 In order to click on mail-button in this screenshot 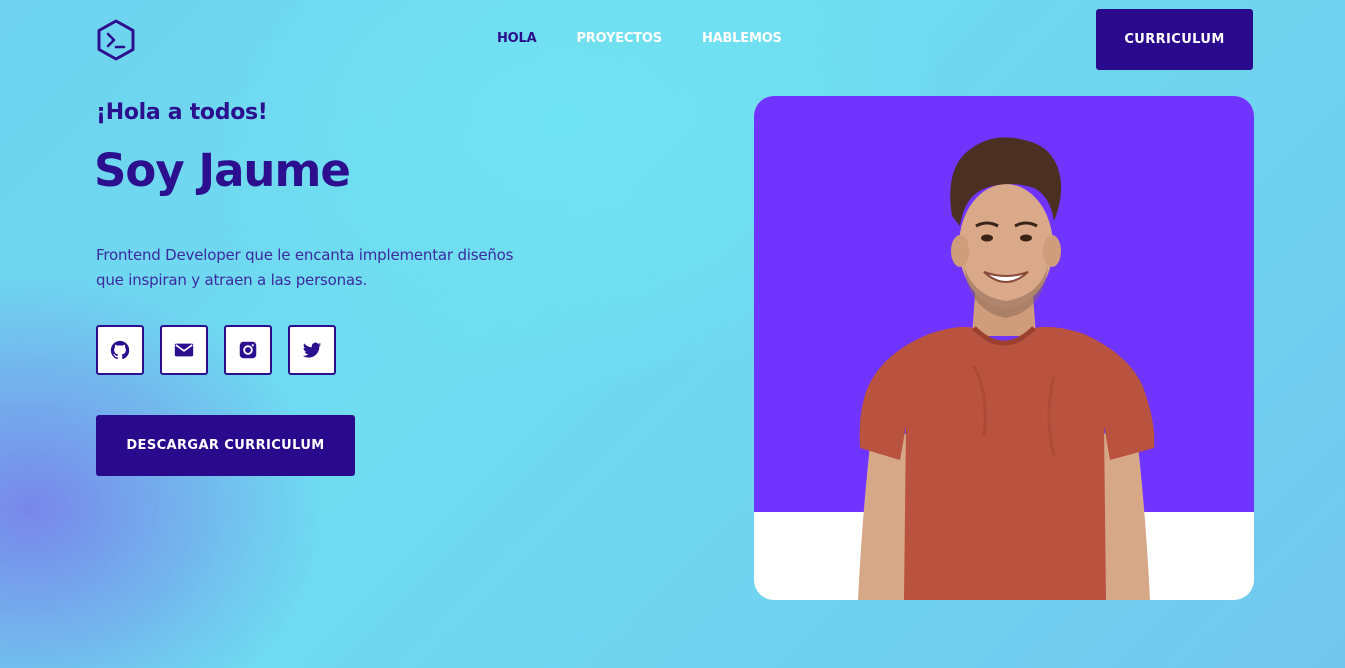, I will do `click(184, 350)`.